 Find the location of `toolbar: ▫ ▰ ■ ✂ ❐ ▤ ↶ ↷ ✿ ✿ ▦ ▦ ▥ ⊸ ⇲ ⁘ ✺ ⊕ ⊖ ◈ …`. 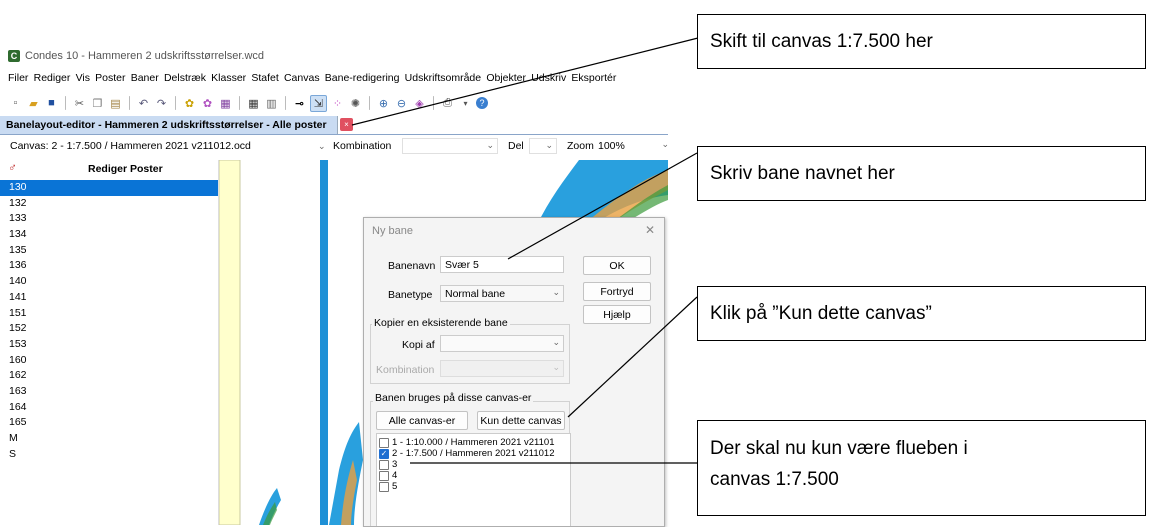

toolbar: ▫ ▰ ■ ✂ ❐ ▤ ↶ ↷ ✿ ✿ ▦ ▦ ▥ ⊸ ⇲ ⁘ ✺ ⊕ ⊖ ◈ … is located at coordinates (334, 103).